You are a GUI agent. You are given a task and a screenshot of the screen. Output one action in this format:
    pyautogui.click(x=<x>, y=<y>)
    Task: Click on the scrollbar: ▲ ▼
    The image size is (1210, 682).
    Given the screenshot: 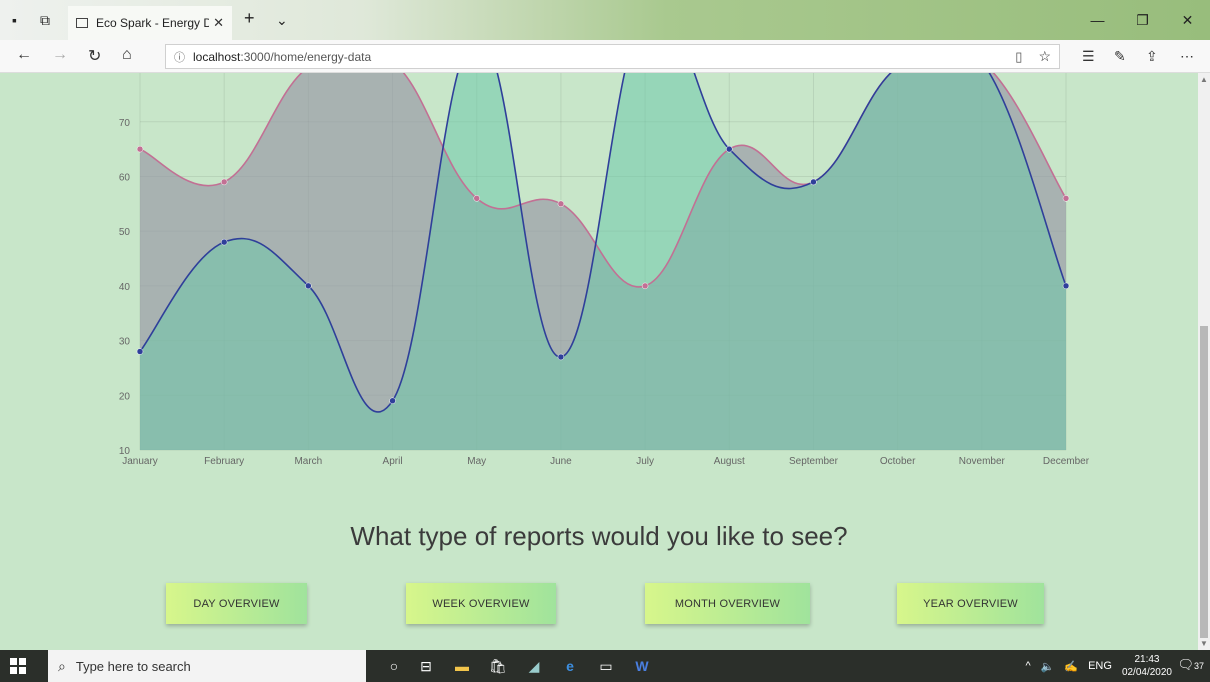 What is the action you would take?
    pyautogui.click(x=1204, y=361)
    